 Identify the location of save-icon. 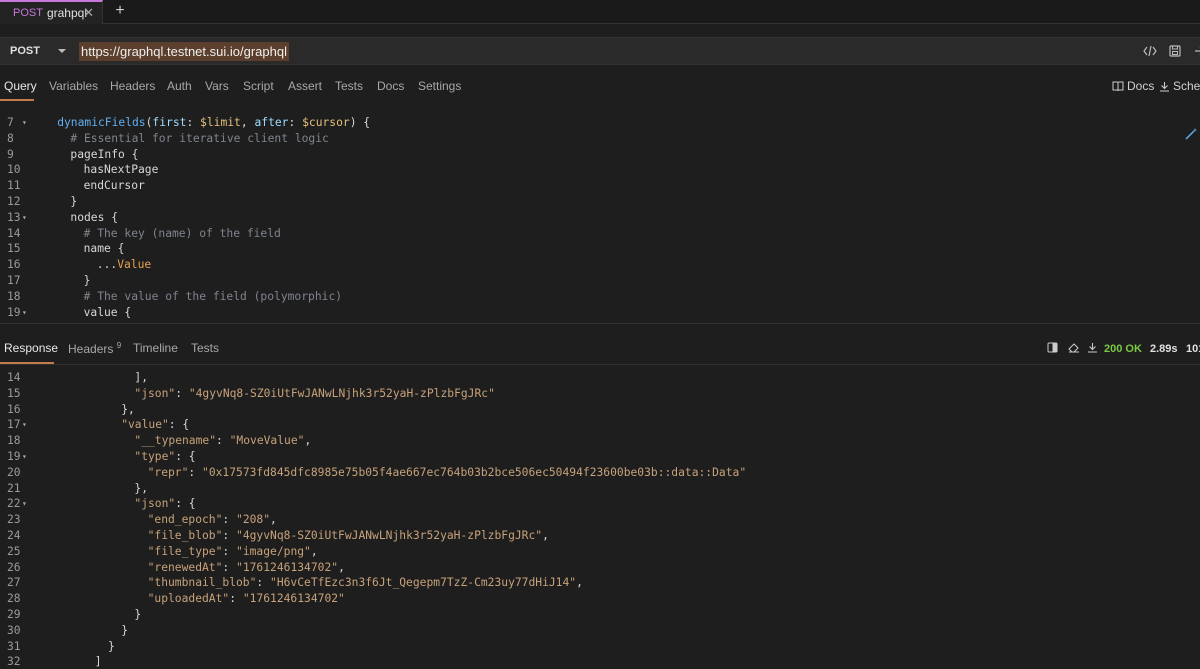
(1175, 51).